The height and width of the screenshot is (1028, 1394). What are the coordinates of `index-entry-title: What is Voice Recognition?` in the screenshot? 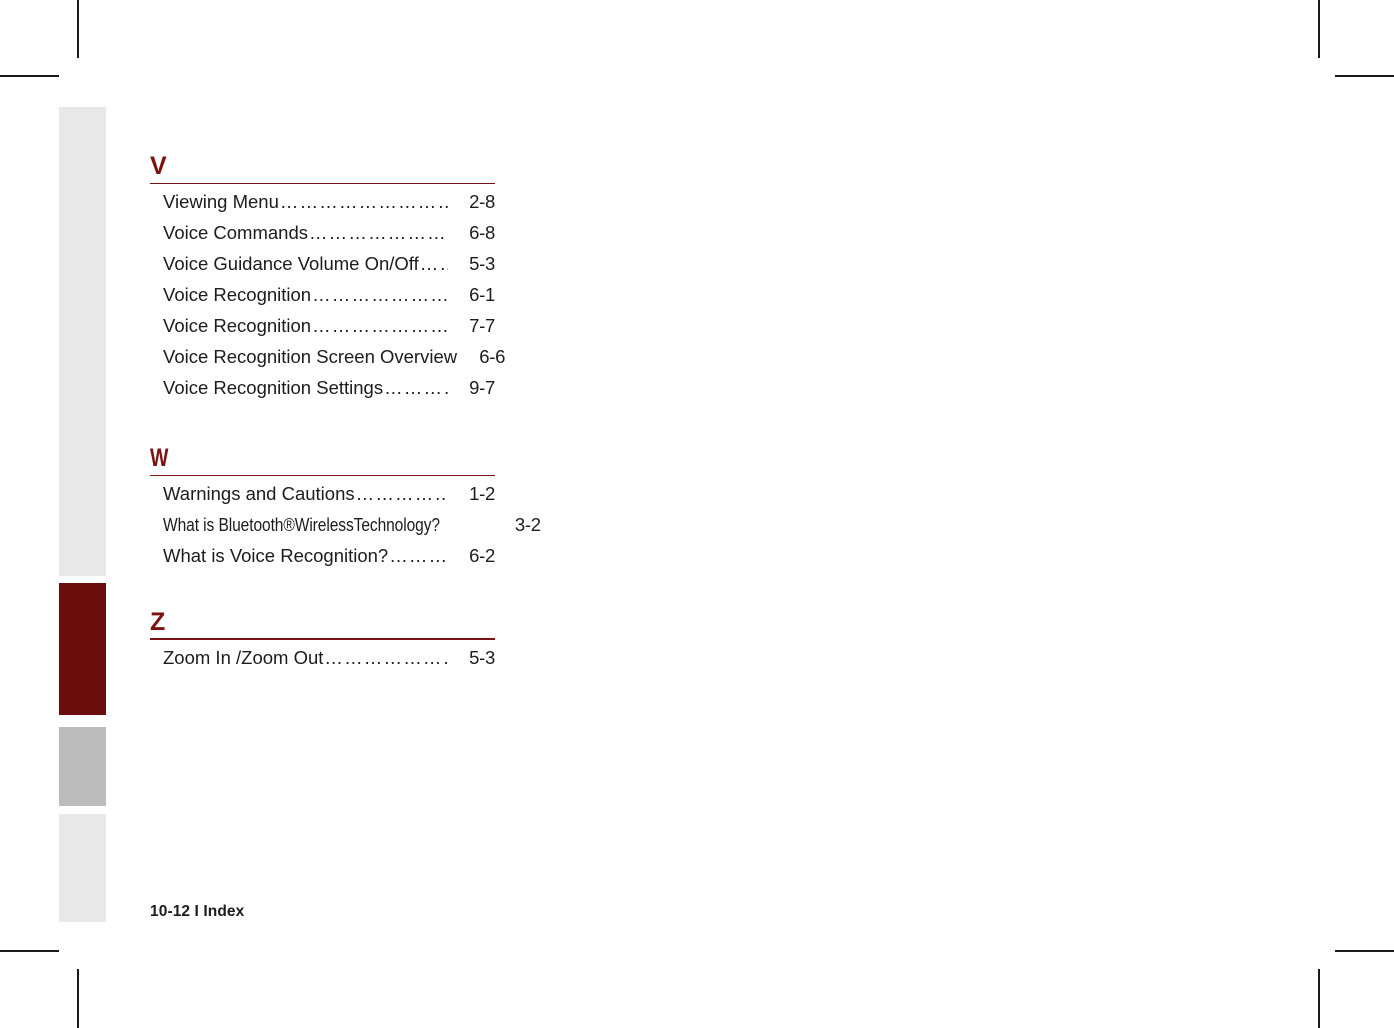 It's located at (276, 555).